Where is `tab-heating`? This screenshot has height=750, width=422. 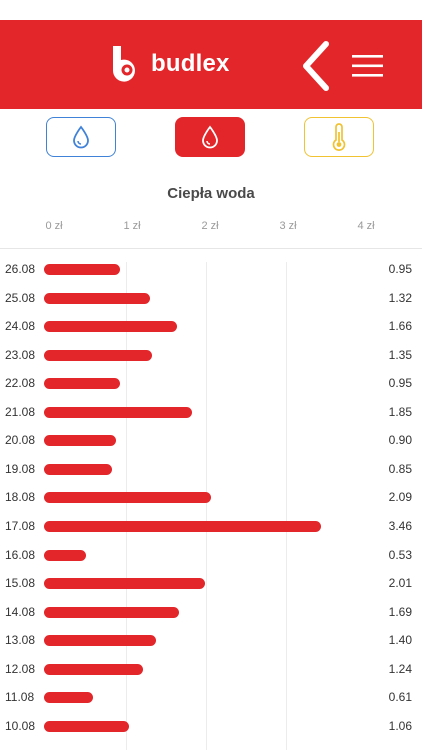 tab-heating is located at coordinates (339, 137).